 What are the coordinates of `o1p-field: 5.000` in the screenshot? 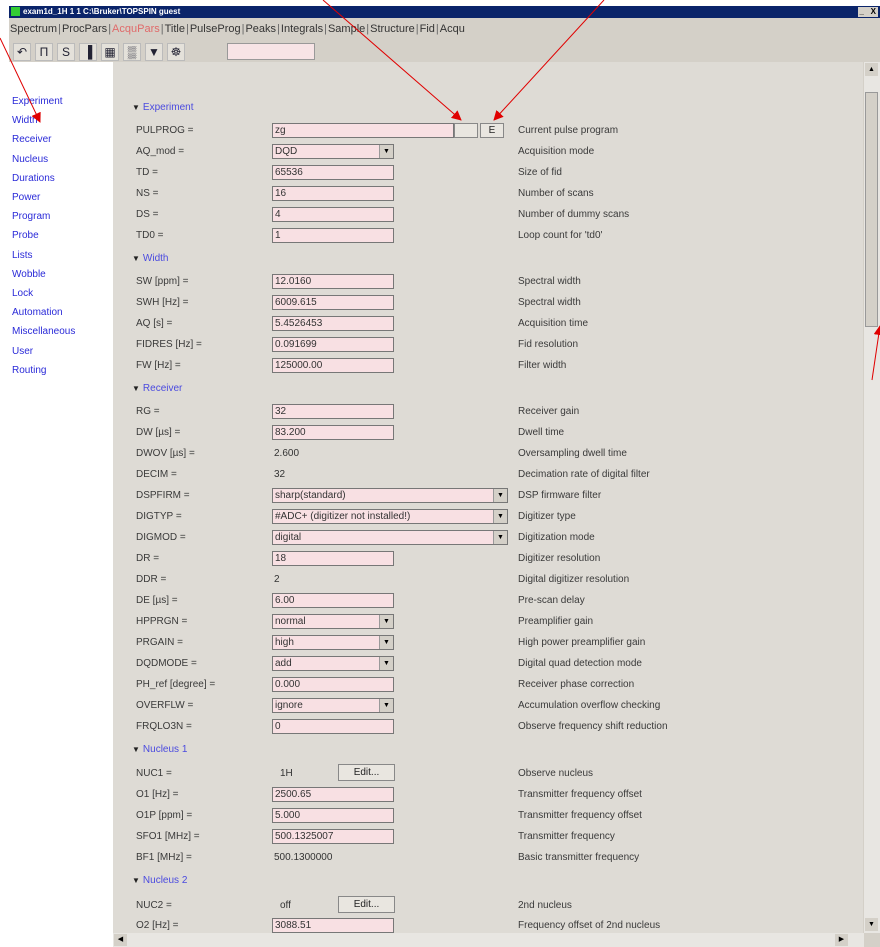 It's located at (333, 815).